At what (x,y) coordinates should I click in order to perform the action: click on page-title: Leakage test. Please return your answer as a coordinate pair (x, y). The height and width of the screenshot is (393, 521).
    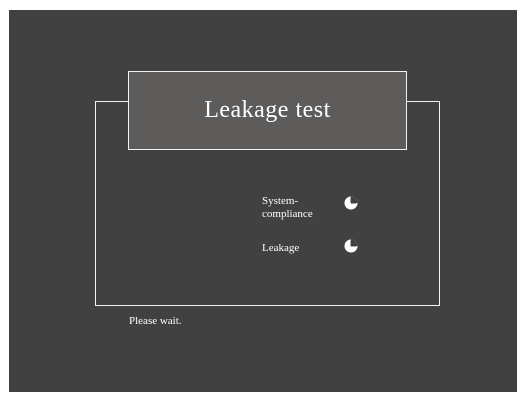
    Looking at the image, I should click on (267, 110).